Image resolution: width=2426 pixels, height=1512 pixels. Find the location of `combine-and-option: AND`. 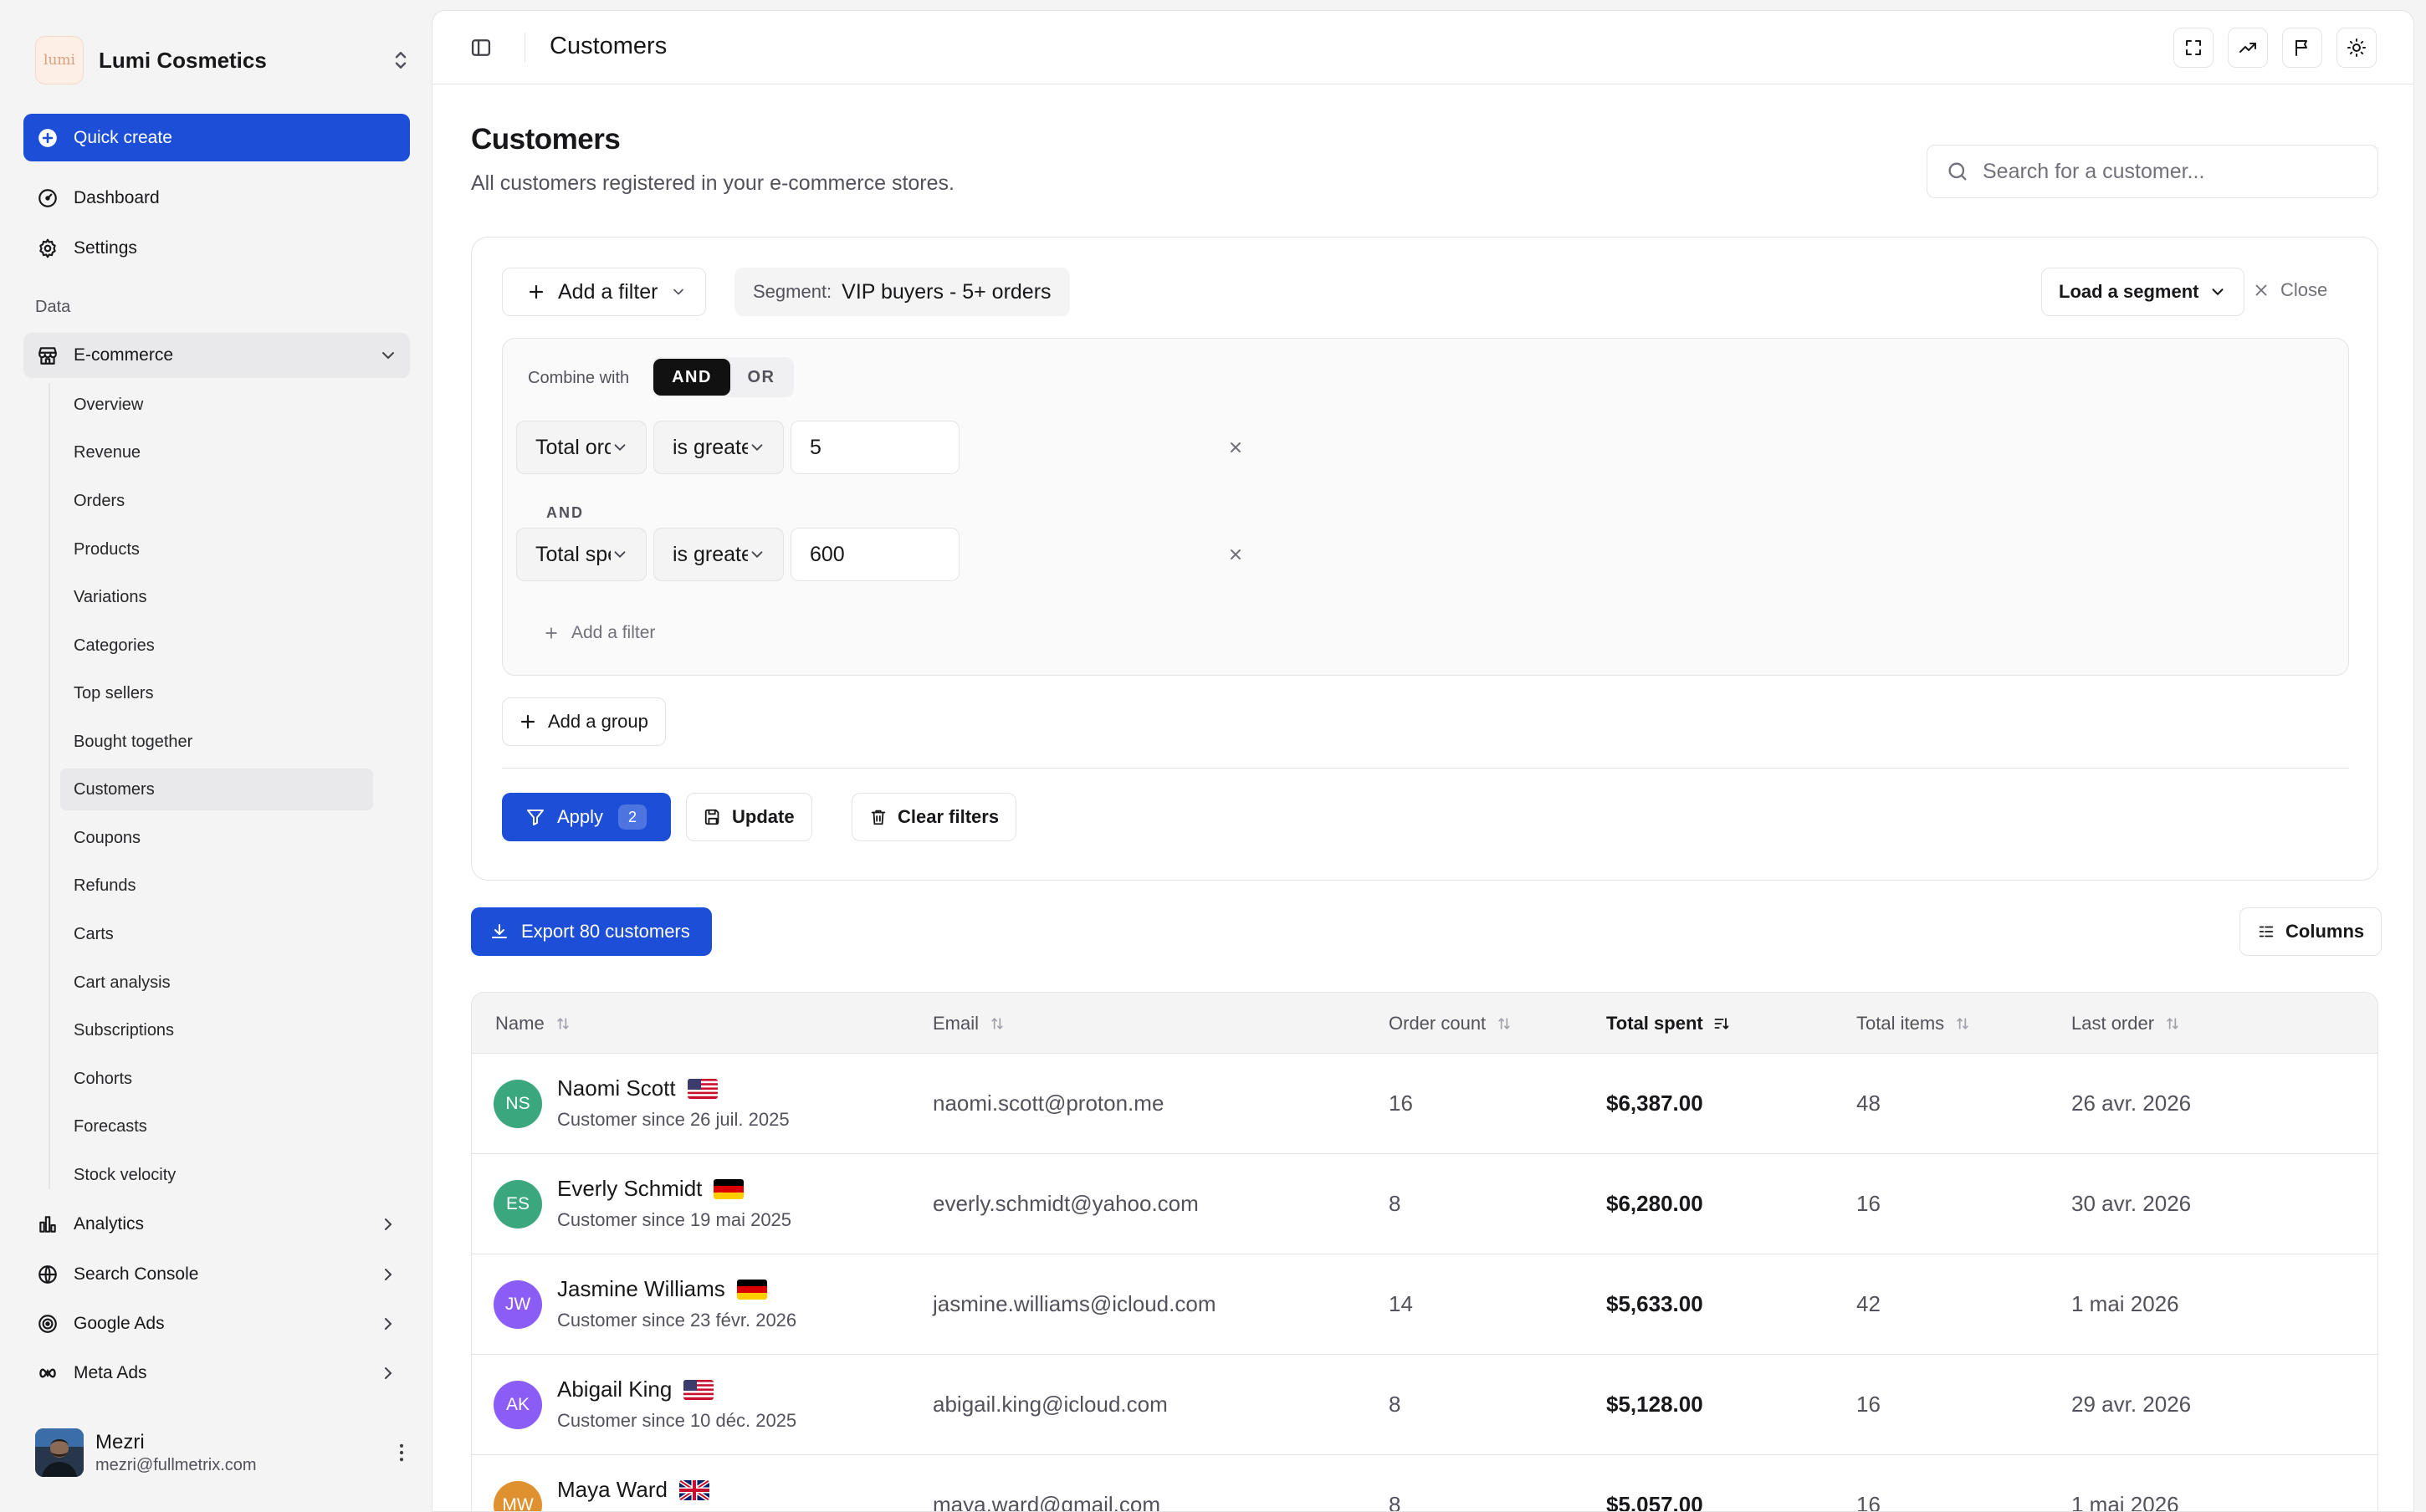

combine-and-option: AND is located at coordinates (692, 377).